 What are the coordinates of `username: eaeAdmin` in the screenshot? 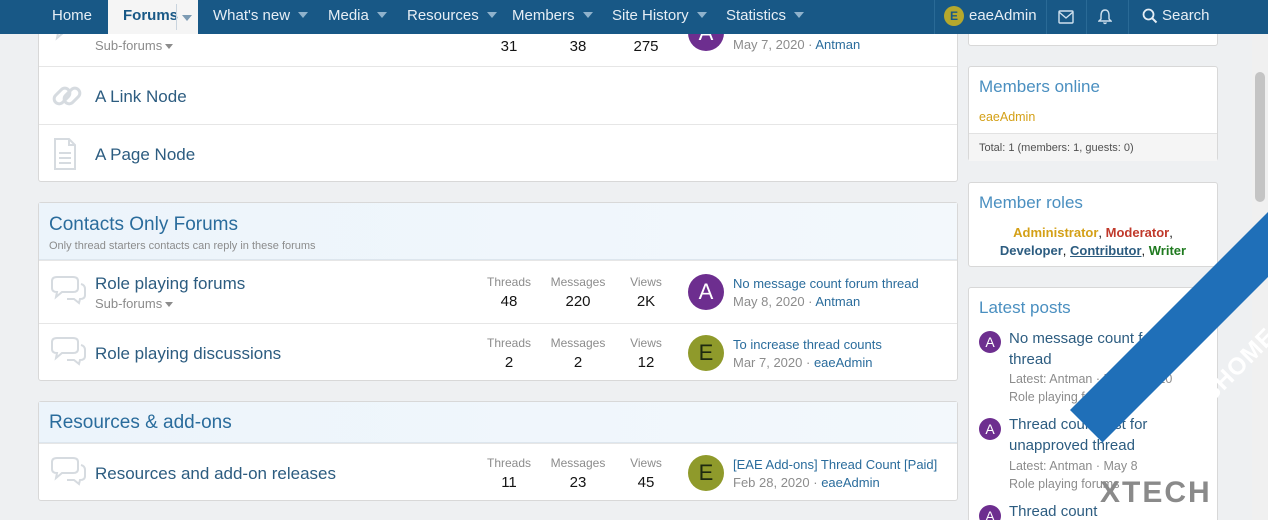 It's located at (1003, 15).